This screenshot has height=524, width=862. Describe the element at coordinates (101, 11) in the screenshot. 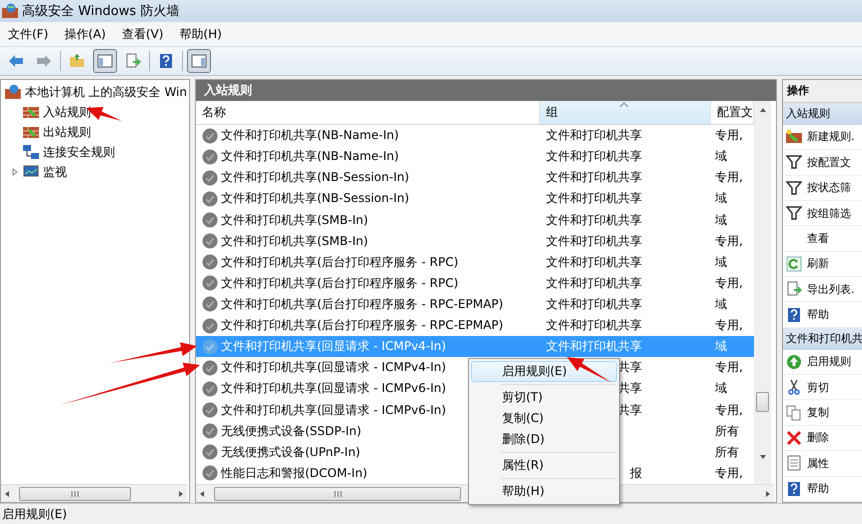

I see `window-title: 高级安全 Windows 防火墙` at that location.